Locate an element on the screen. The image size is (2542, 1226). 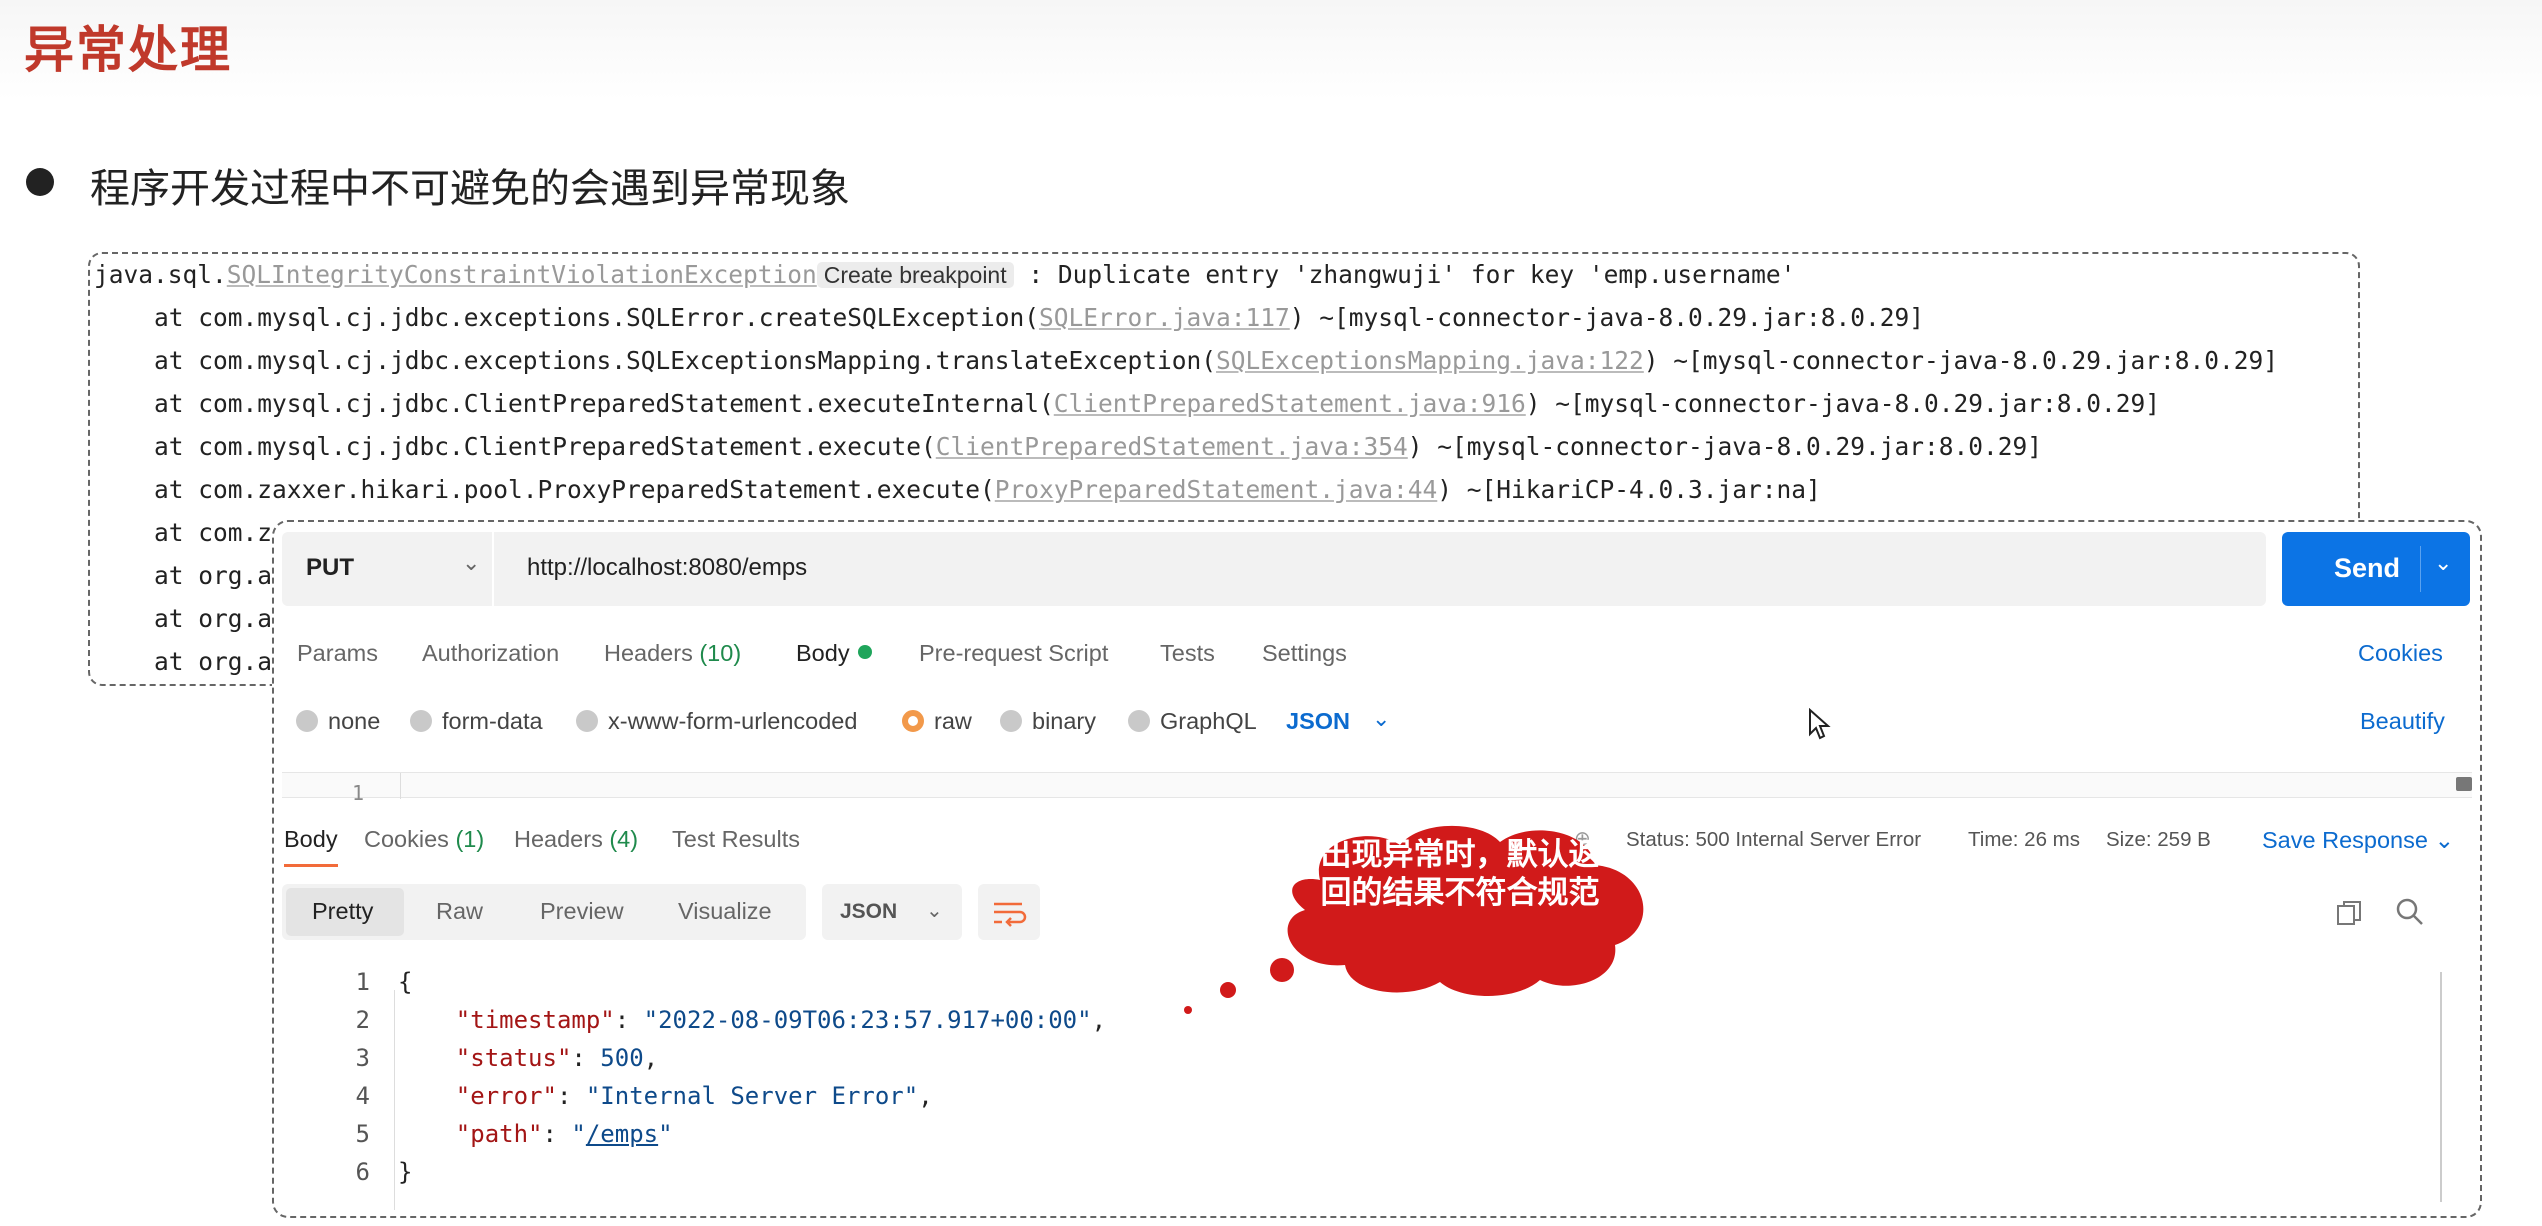
copy-icon is located at coordinates (2349, 913).